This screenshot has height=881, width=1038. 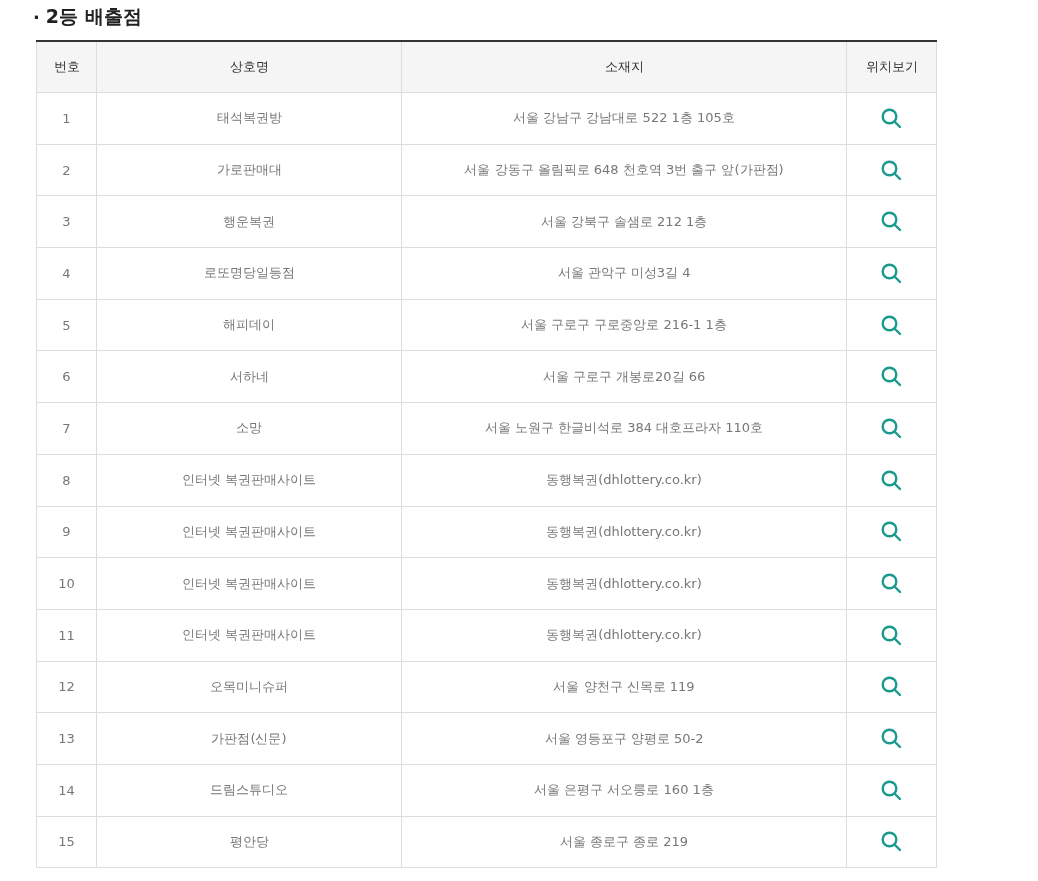 I want to click on table-cell: 행운복권, so click(x=249, y=221).